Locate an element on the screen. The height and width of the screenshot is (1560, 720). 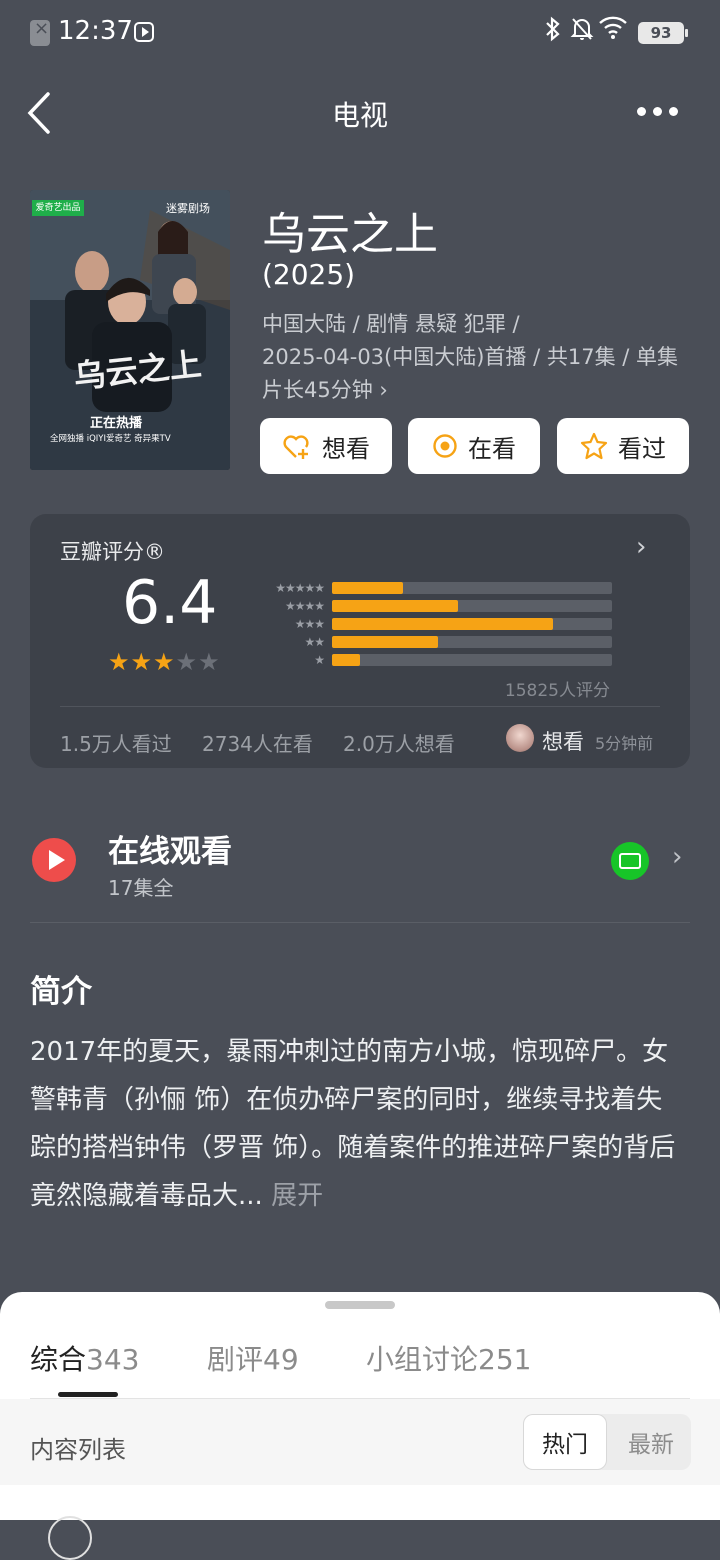
tab-reviews: 剧评49 is located at coordinates (253, 1358).